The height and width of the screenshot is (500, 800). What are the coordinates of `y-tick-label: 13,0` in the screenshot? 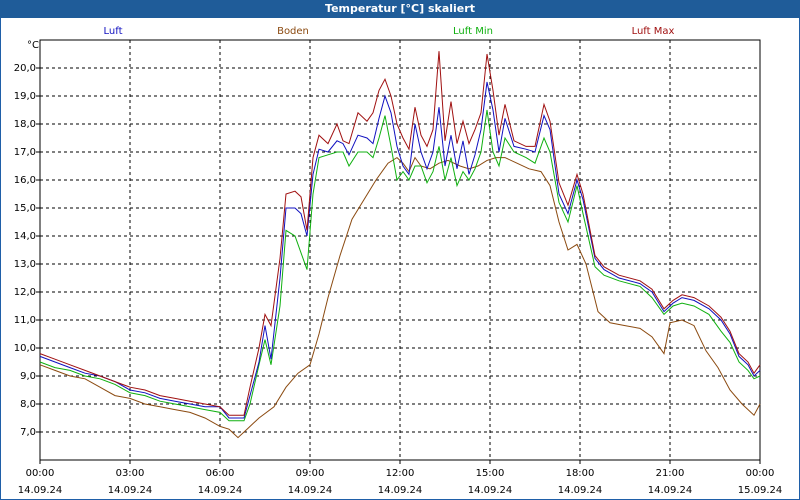 It's located at (25, 264).